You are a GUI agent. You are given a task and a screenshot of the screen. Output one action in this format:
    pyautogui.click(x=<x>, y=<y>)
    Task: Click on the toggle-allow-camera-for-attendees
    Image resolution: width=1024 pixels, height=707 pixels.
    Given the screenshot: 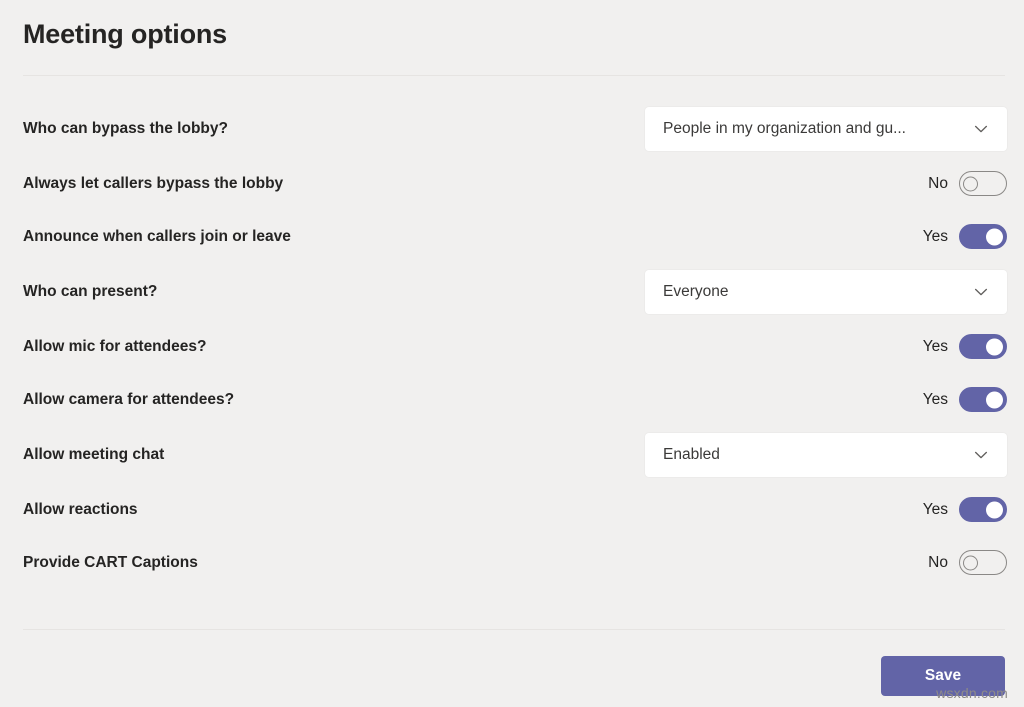 What is the action you would take?
    pyautogui.click(x=983, y=399)
    